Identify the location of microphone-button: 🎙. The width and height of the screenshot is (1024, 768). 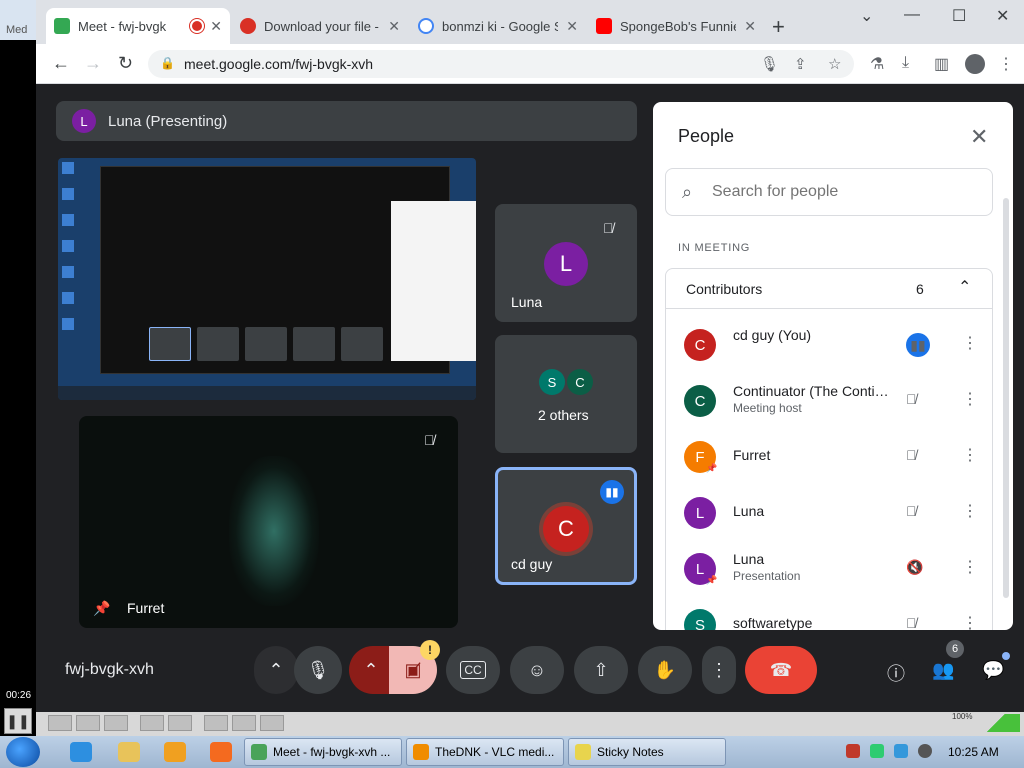
(318, 670).